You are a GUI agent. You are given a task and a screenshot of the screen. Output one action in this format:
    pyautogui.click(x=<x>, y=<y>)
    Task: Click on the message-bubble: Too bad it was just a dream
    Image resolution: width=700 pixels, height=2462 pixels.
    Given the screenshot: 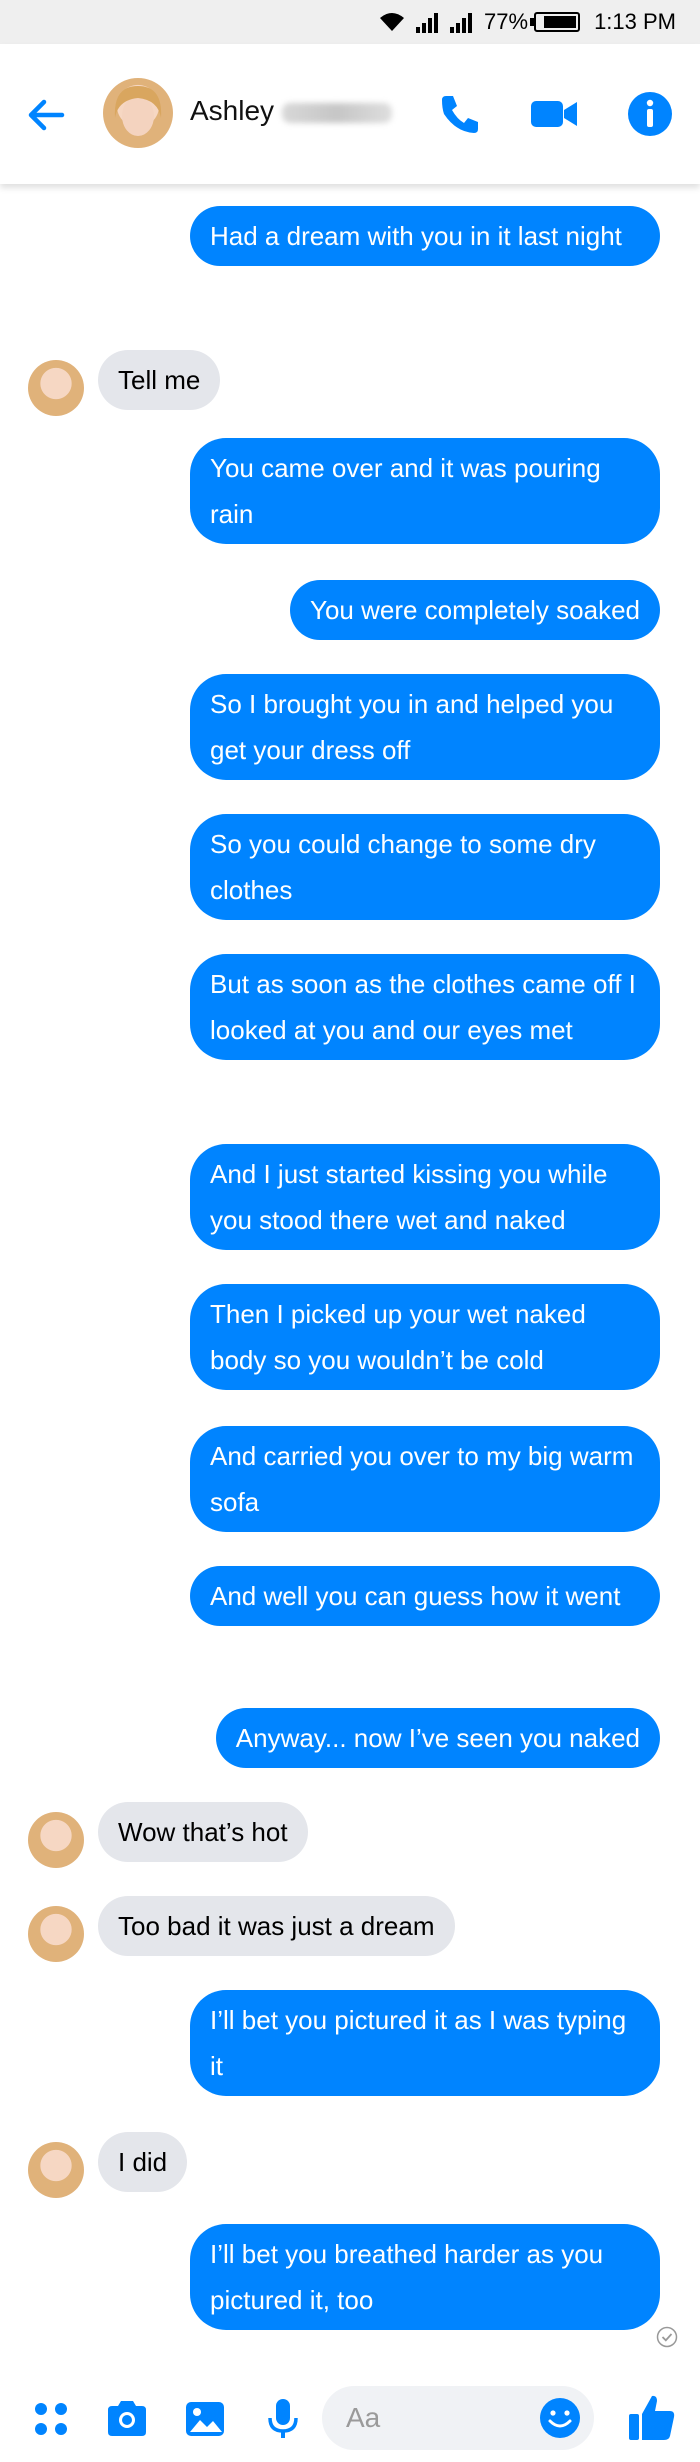 What is the action you would take?
    pyautogui.click(x=276, y=1926)
    